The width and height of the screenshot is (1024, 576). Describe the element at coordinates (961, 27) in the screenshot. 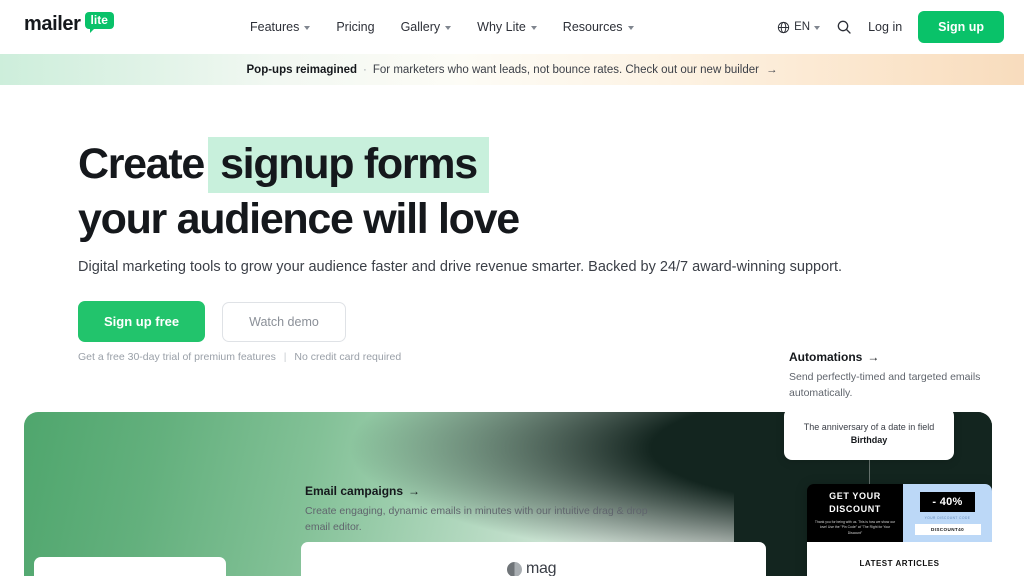

I see `signup-button: Sign up` at that location.